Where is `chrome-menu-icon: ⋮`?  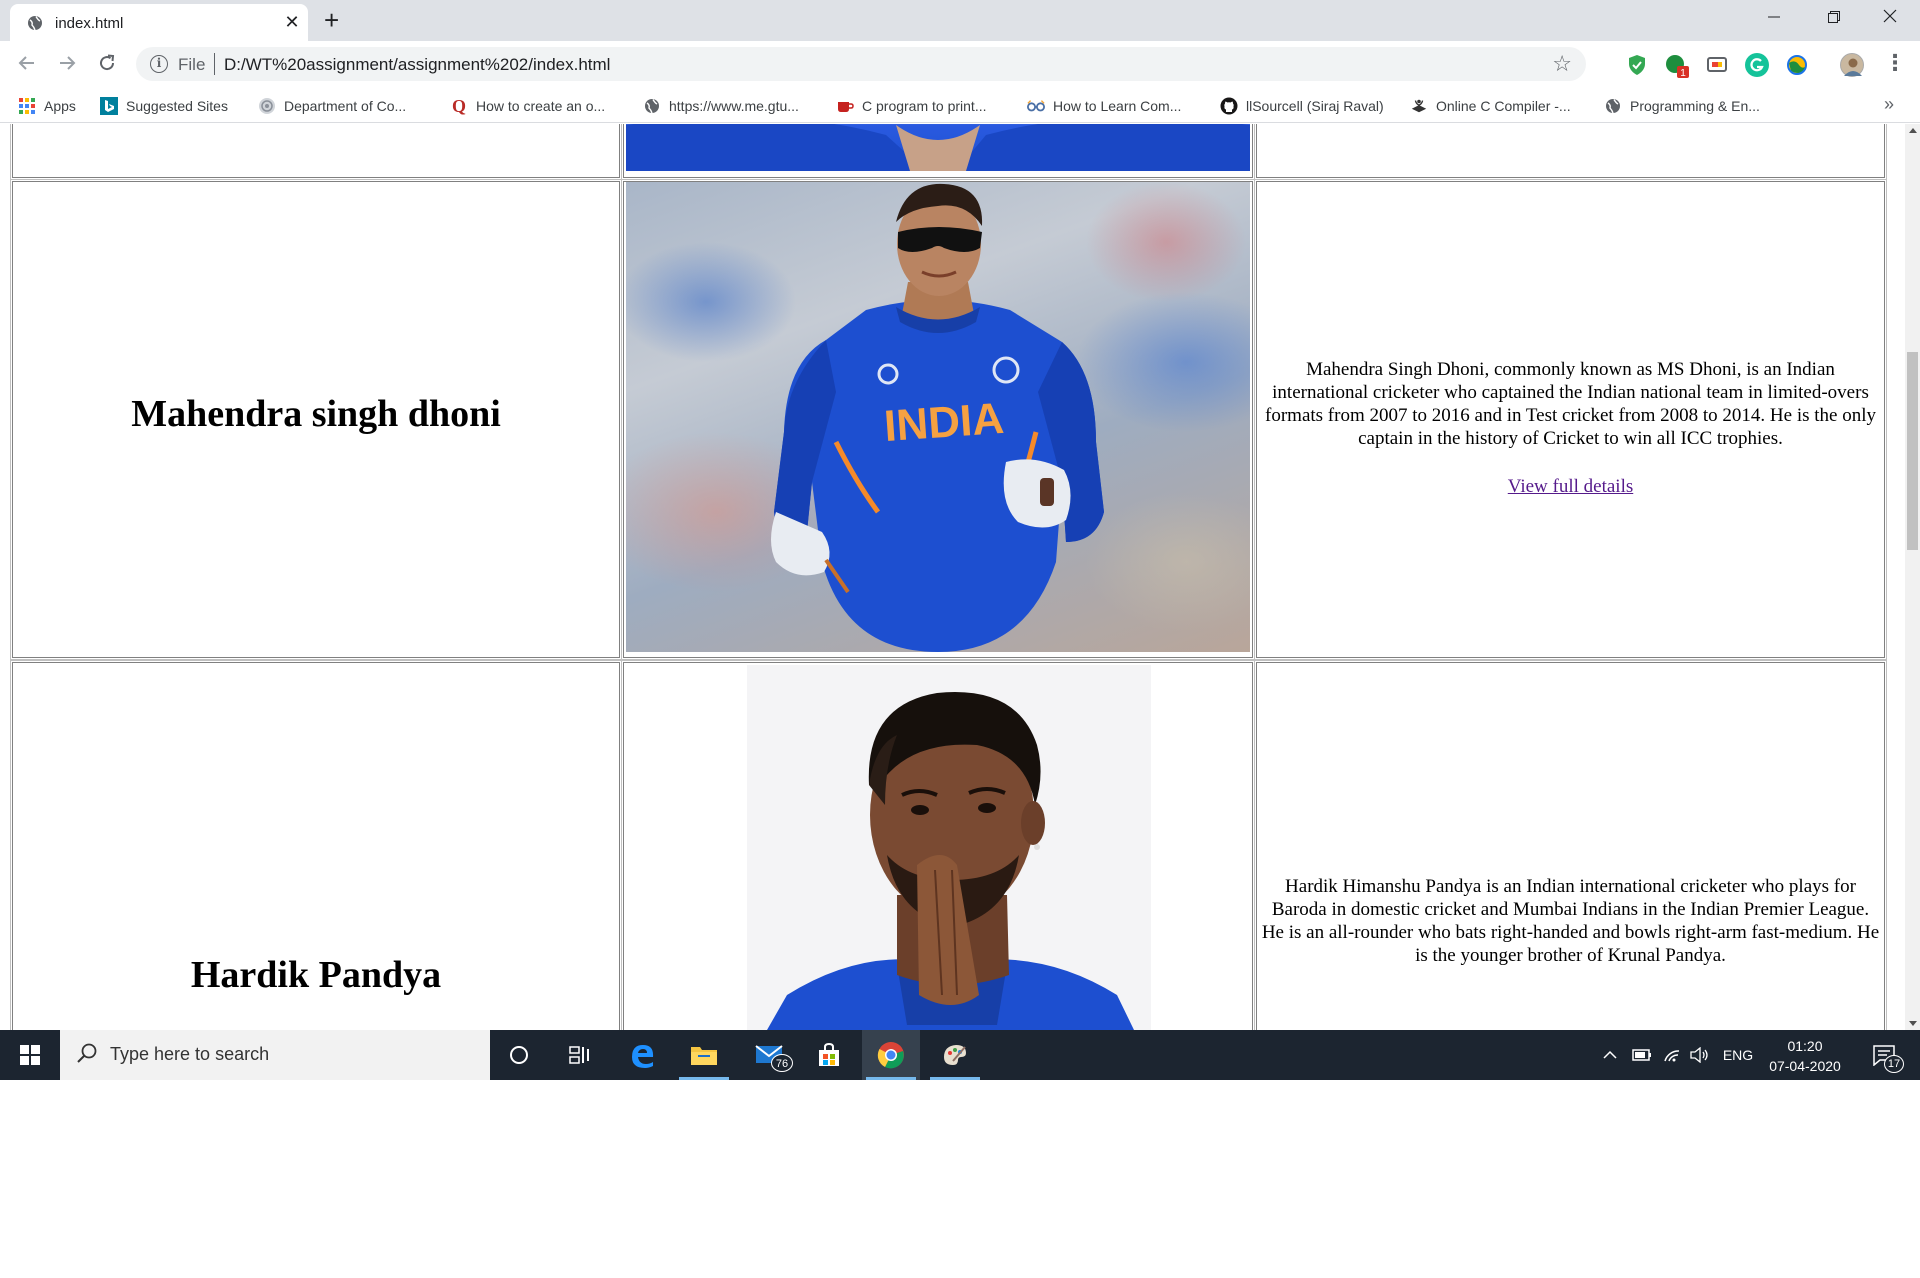 chrome-menu-icon: ⋮ is located at coordinates (1895, 63).